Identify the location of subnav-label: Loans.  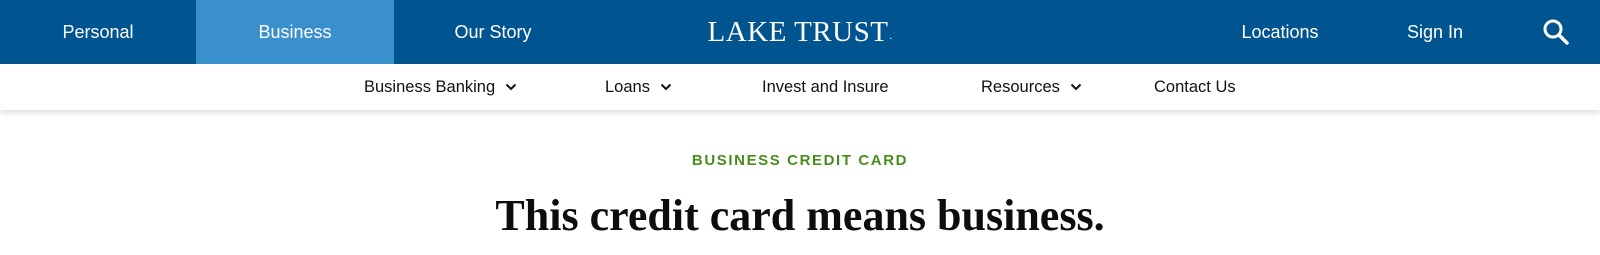
(627, 86).